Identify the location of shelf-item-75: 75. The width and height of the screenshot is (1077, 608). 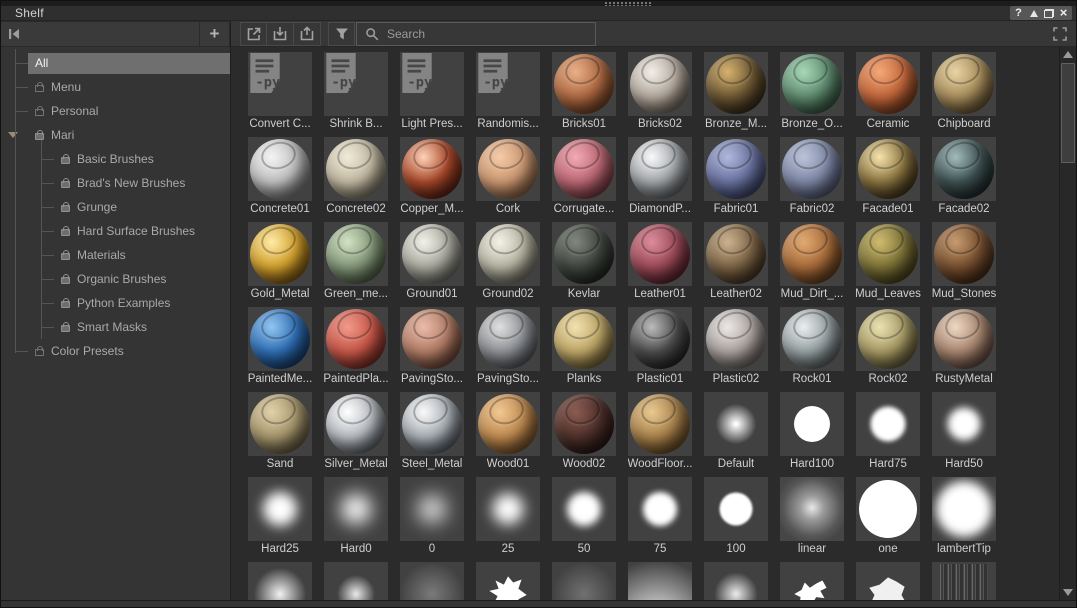
(660, 517).